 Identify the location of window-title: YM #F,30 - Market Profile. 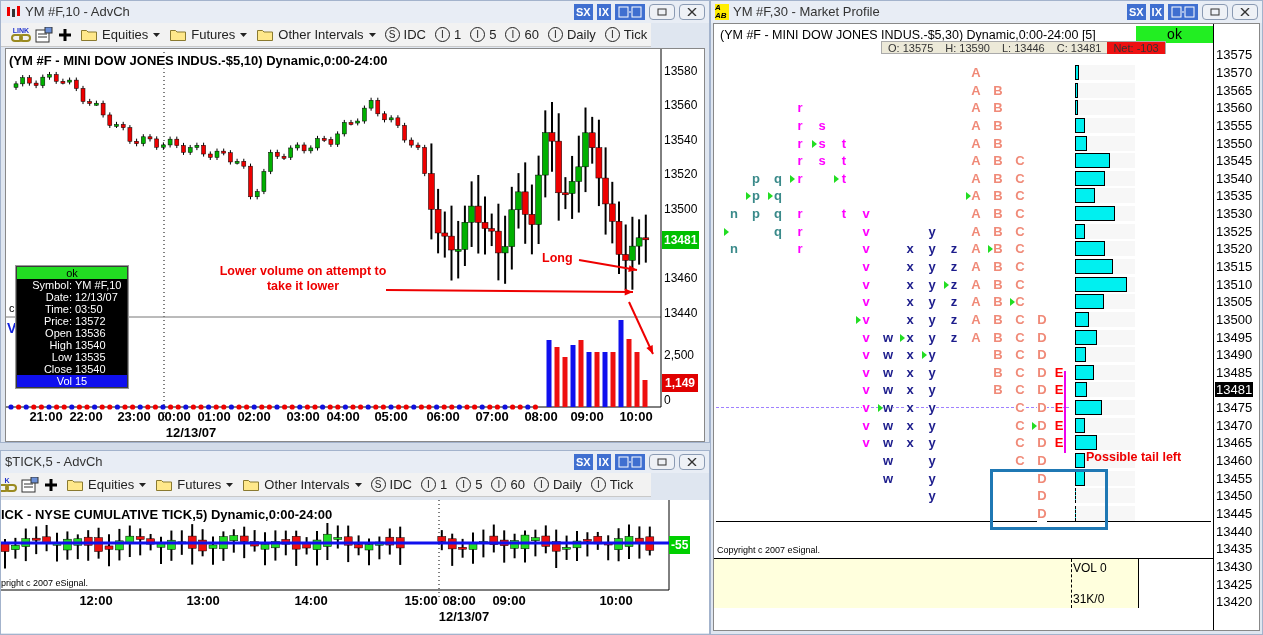
(806, 12).